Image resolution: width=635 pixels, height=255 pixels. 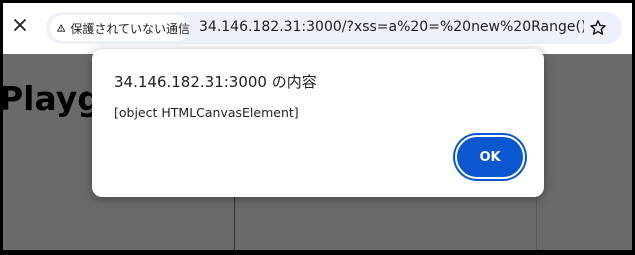 I want to click on security-chip-label: 保護されていない通信, so click(x=130, y=28).